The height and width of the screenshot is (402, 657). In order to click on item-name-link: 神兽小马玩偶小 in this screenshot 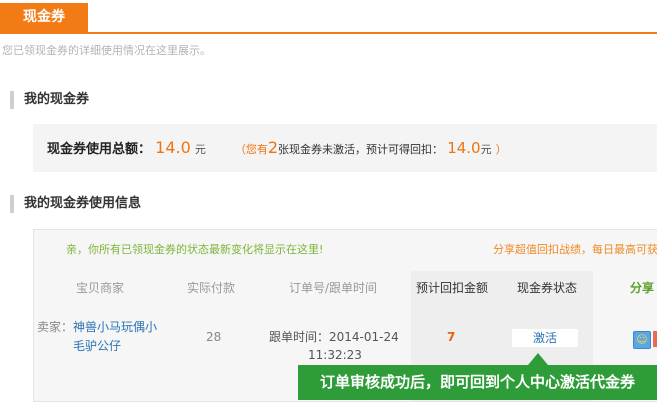, I will do `click(115, 327)`.